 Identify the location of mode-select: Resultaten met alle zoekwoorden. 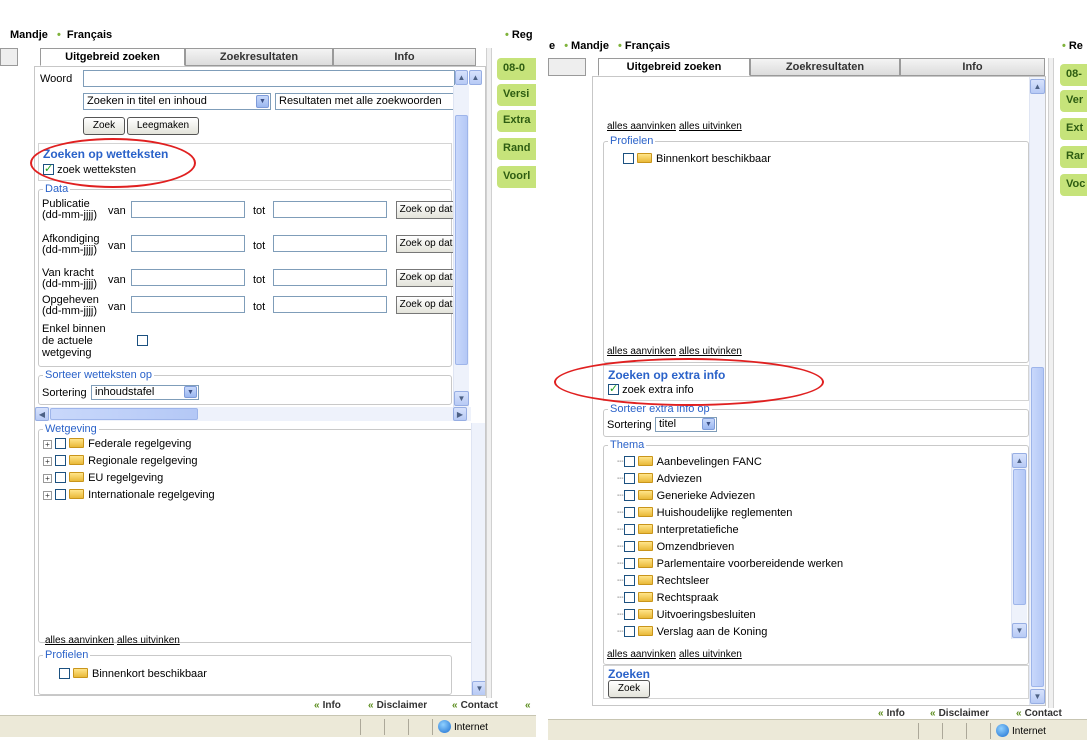
(366, 101).